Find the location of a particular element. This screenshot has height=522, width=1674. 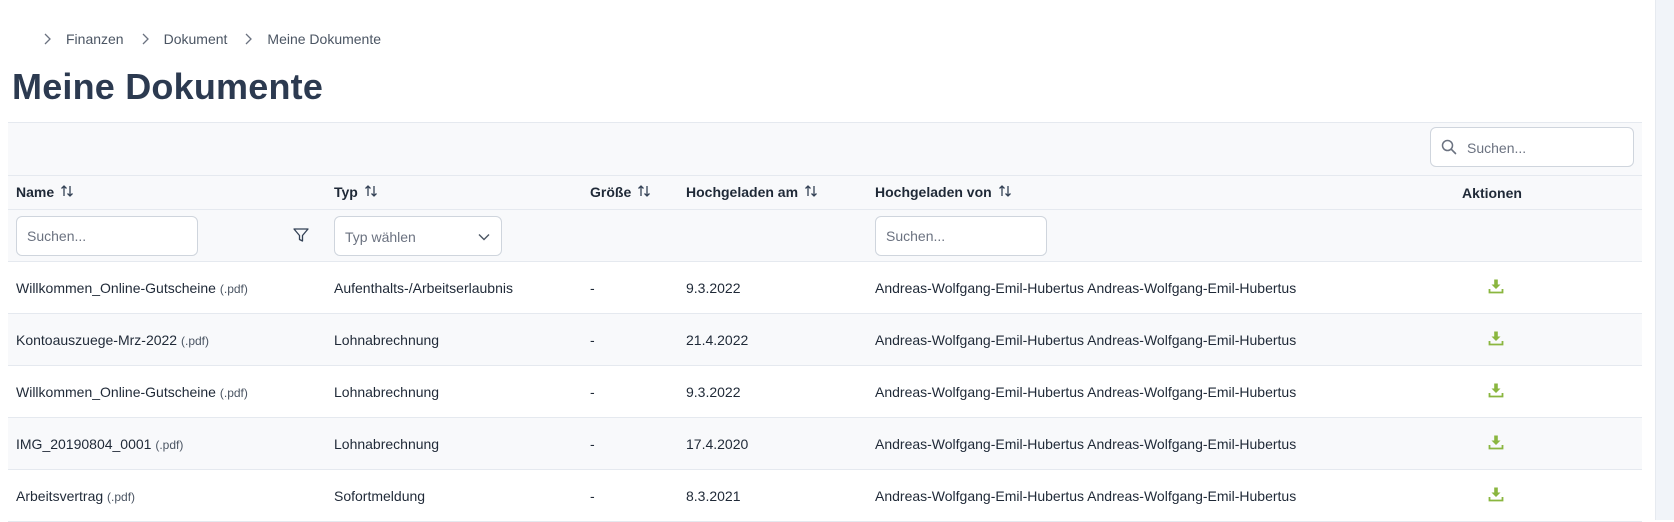

chevron-down-icon is located at coordinates (484, 238).